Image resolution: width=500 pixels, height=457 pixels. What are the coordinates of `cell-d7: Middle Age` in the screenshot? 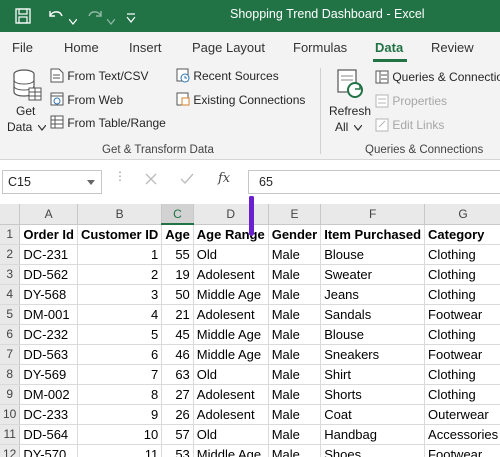 It's located at (231, 354).